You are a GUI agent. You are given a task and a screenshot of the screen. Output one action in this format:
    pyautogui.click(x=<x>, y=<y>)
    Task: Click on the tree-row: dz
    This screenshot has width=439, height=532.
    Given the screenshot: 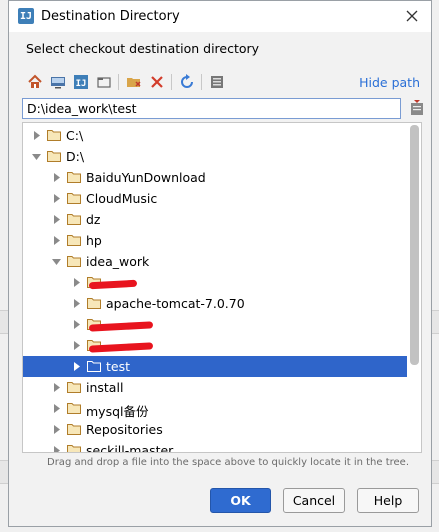 What is the action you would take?
    pyautogui.click(x=215, y=219)
    